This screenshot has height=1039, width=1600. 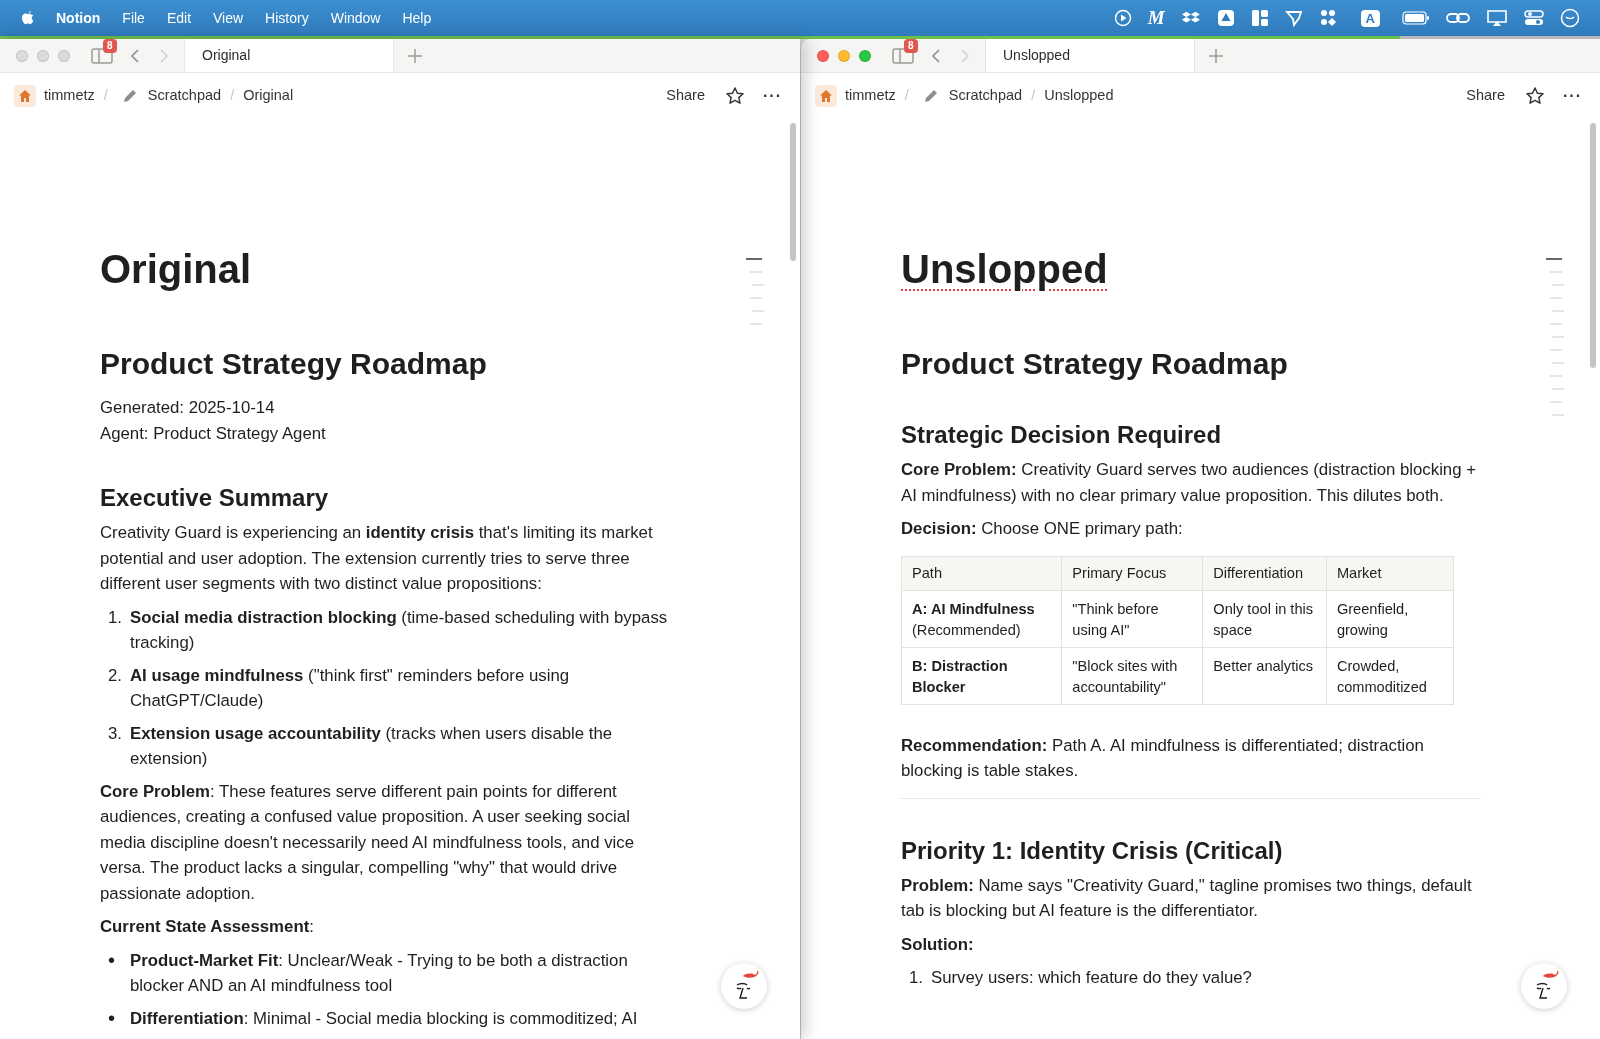 I want to click on table-cell: B: Distraction Blocker, so click(x=981, y=675).